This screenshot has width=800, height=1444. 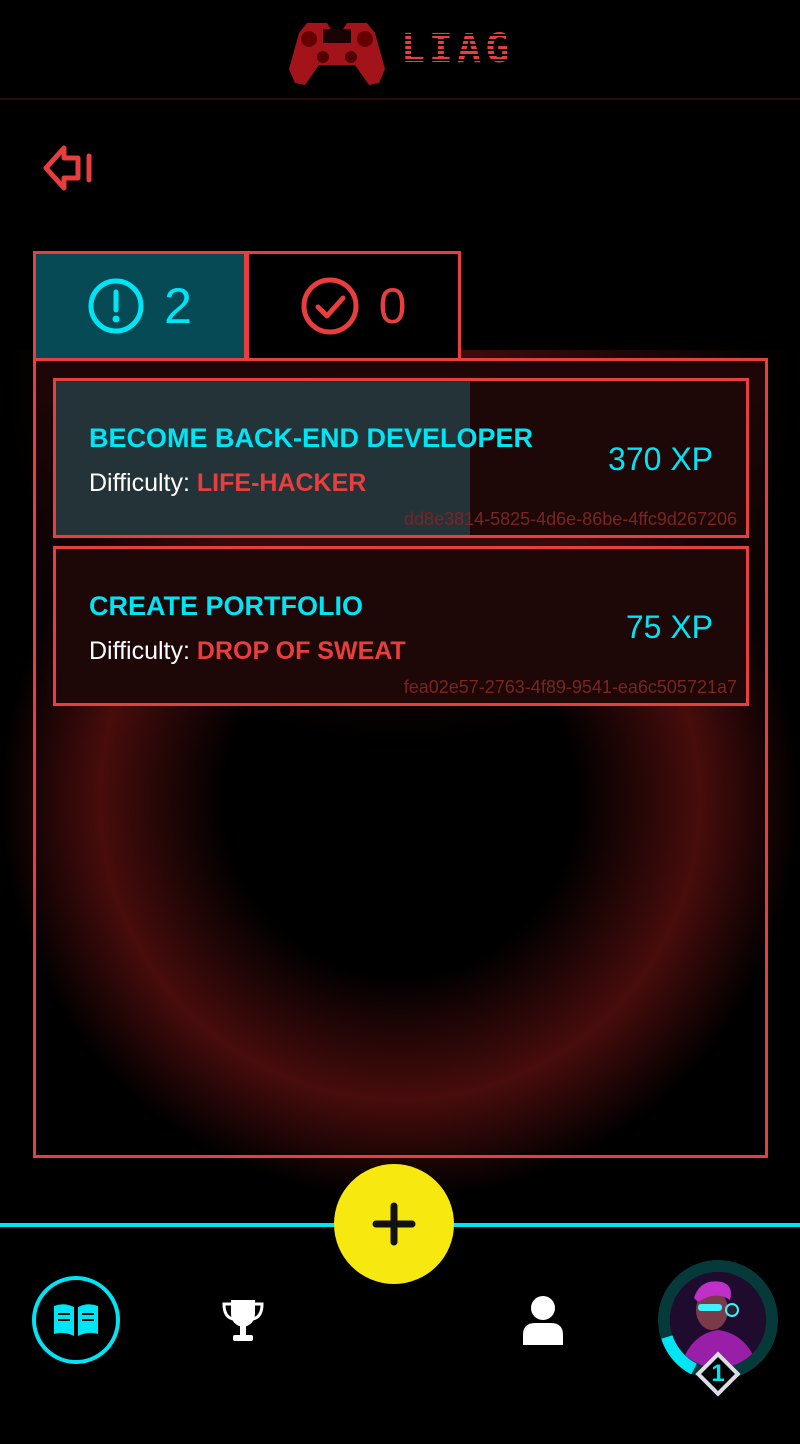 I want to click on nav-leaderboard-button, so click(x=243, y=1320).